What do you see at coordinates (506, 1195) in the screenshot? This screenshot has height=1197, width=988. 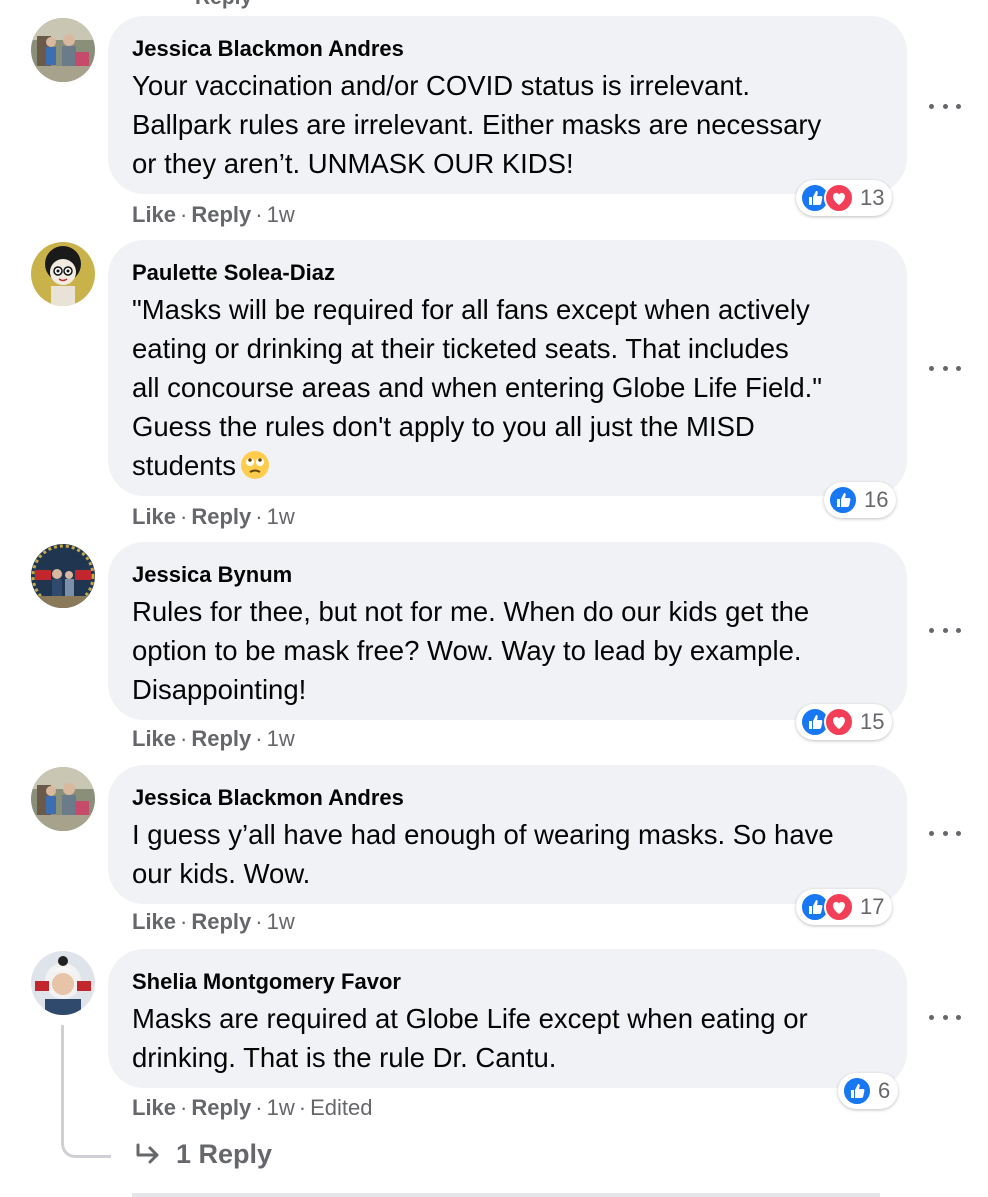 I see `next-item-edge` at bounding box center [506, 1195].